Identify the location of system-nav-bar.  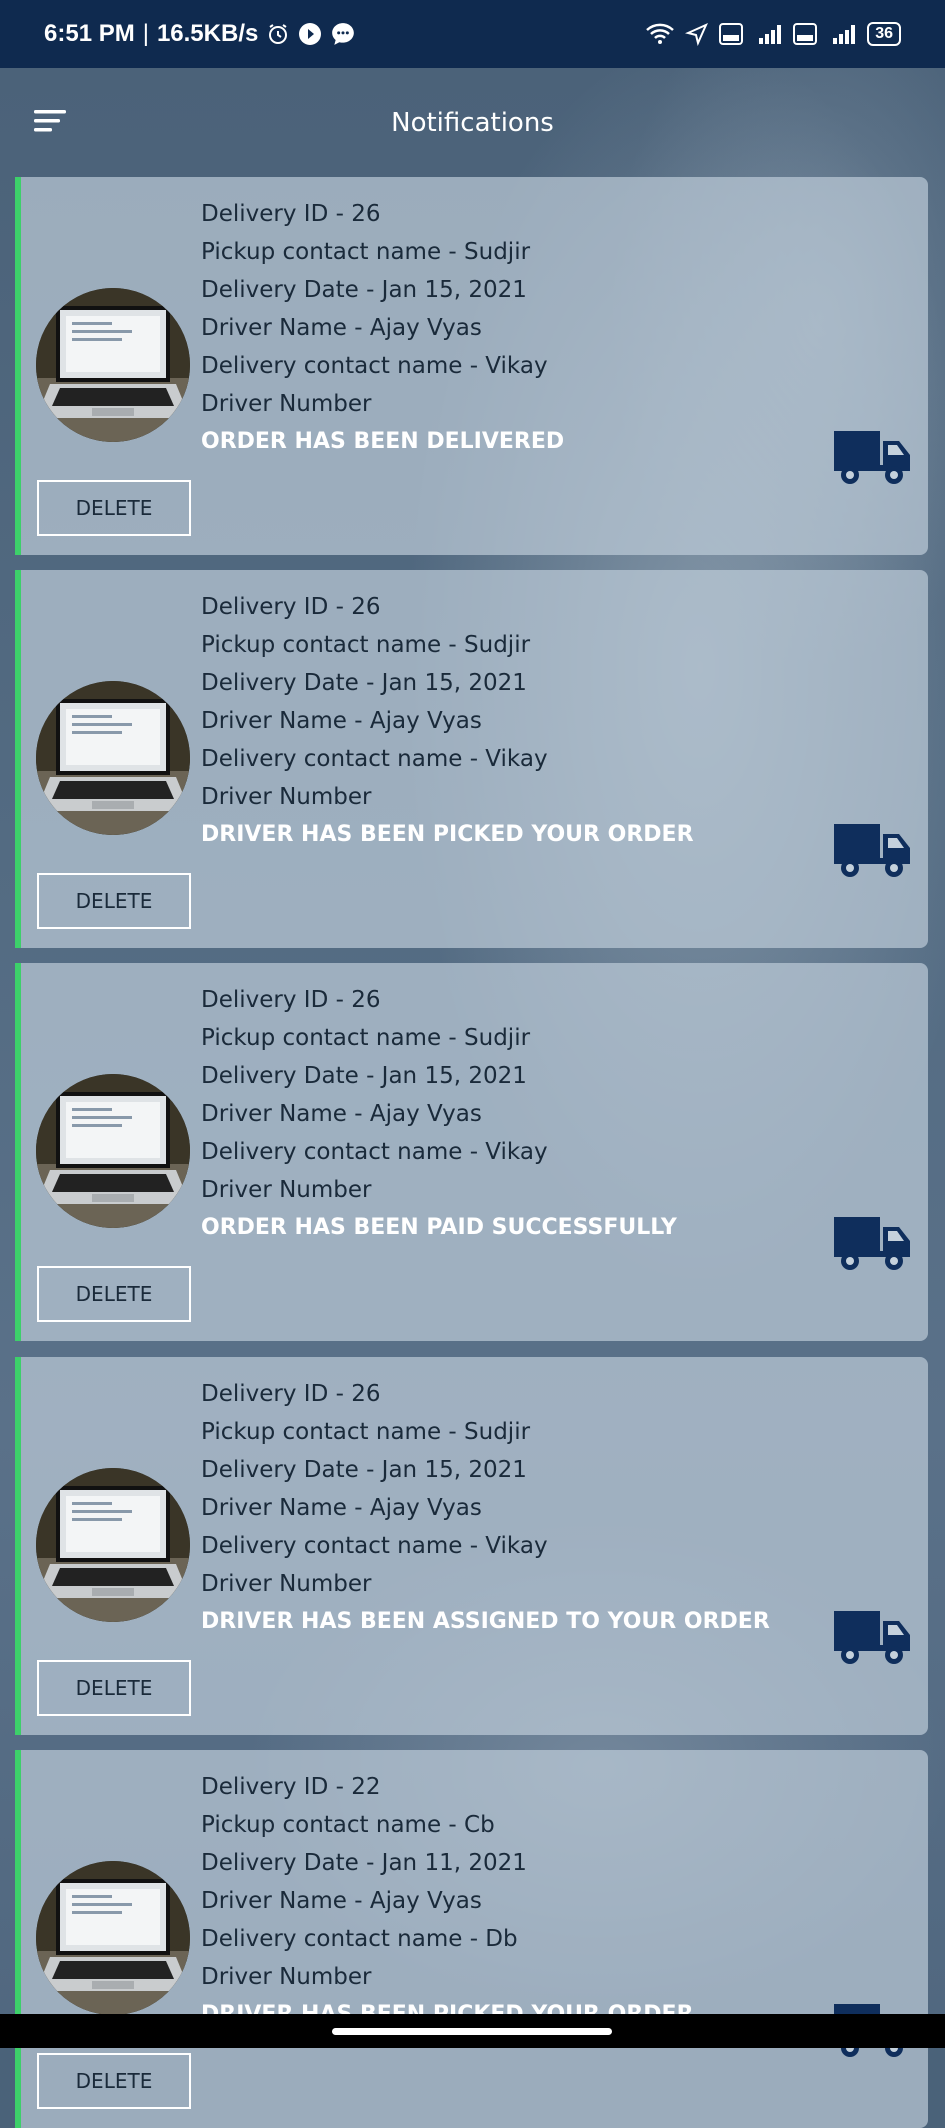
(472, 2031).